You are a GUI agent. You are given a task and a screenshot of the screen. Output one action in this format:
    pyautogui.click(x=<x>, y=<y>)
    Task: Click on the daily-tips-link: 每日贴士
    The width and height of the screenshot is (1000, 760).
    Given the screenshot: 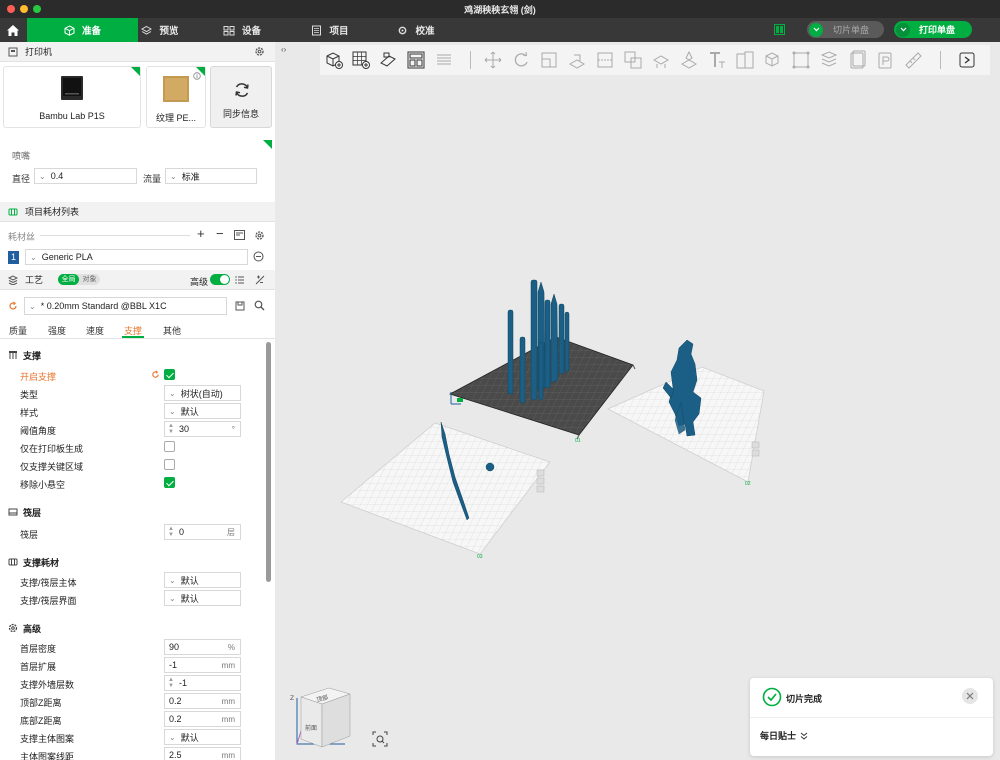 What is the action you would take?
    pyautogui.click(x=784, y=735)
    